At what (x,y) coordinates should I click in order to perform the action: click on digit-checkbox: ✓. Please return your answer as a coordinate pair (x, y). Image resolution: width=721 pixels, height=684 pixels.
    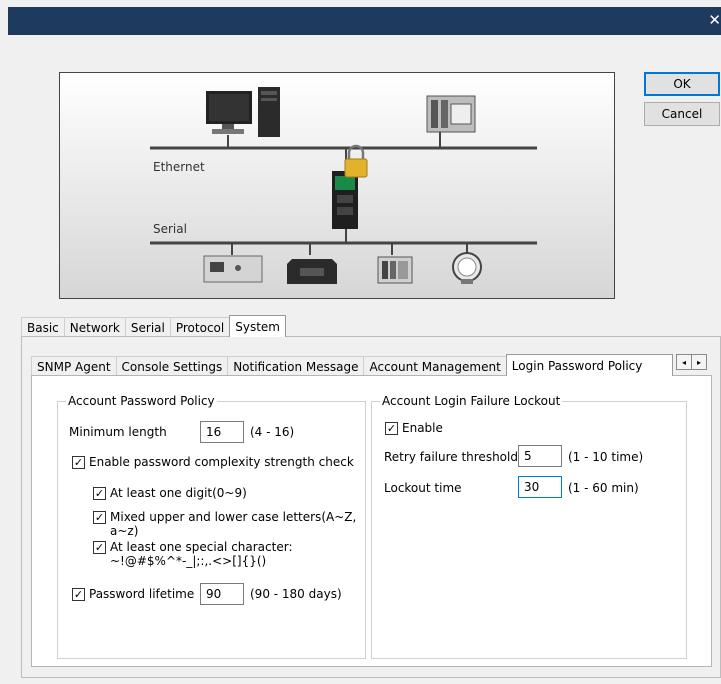
    Looking at the image, I should click on (99, 493).